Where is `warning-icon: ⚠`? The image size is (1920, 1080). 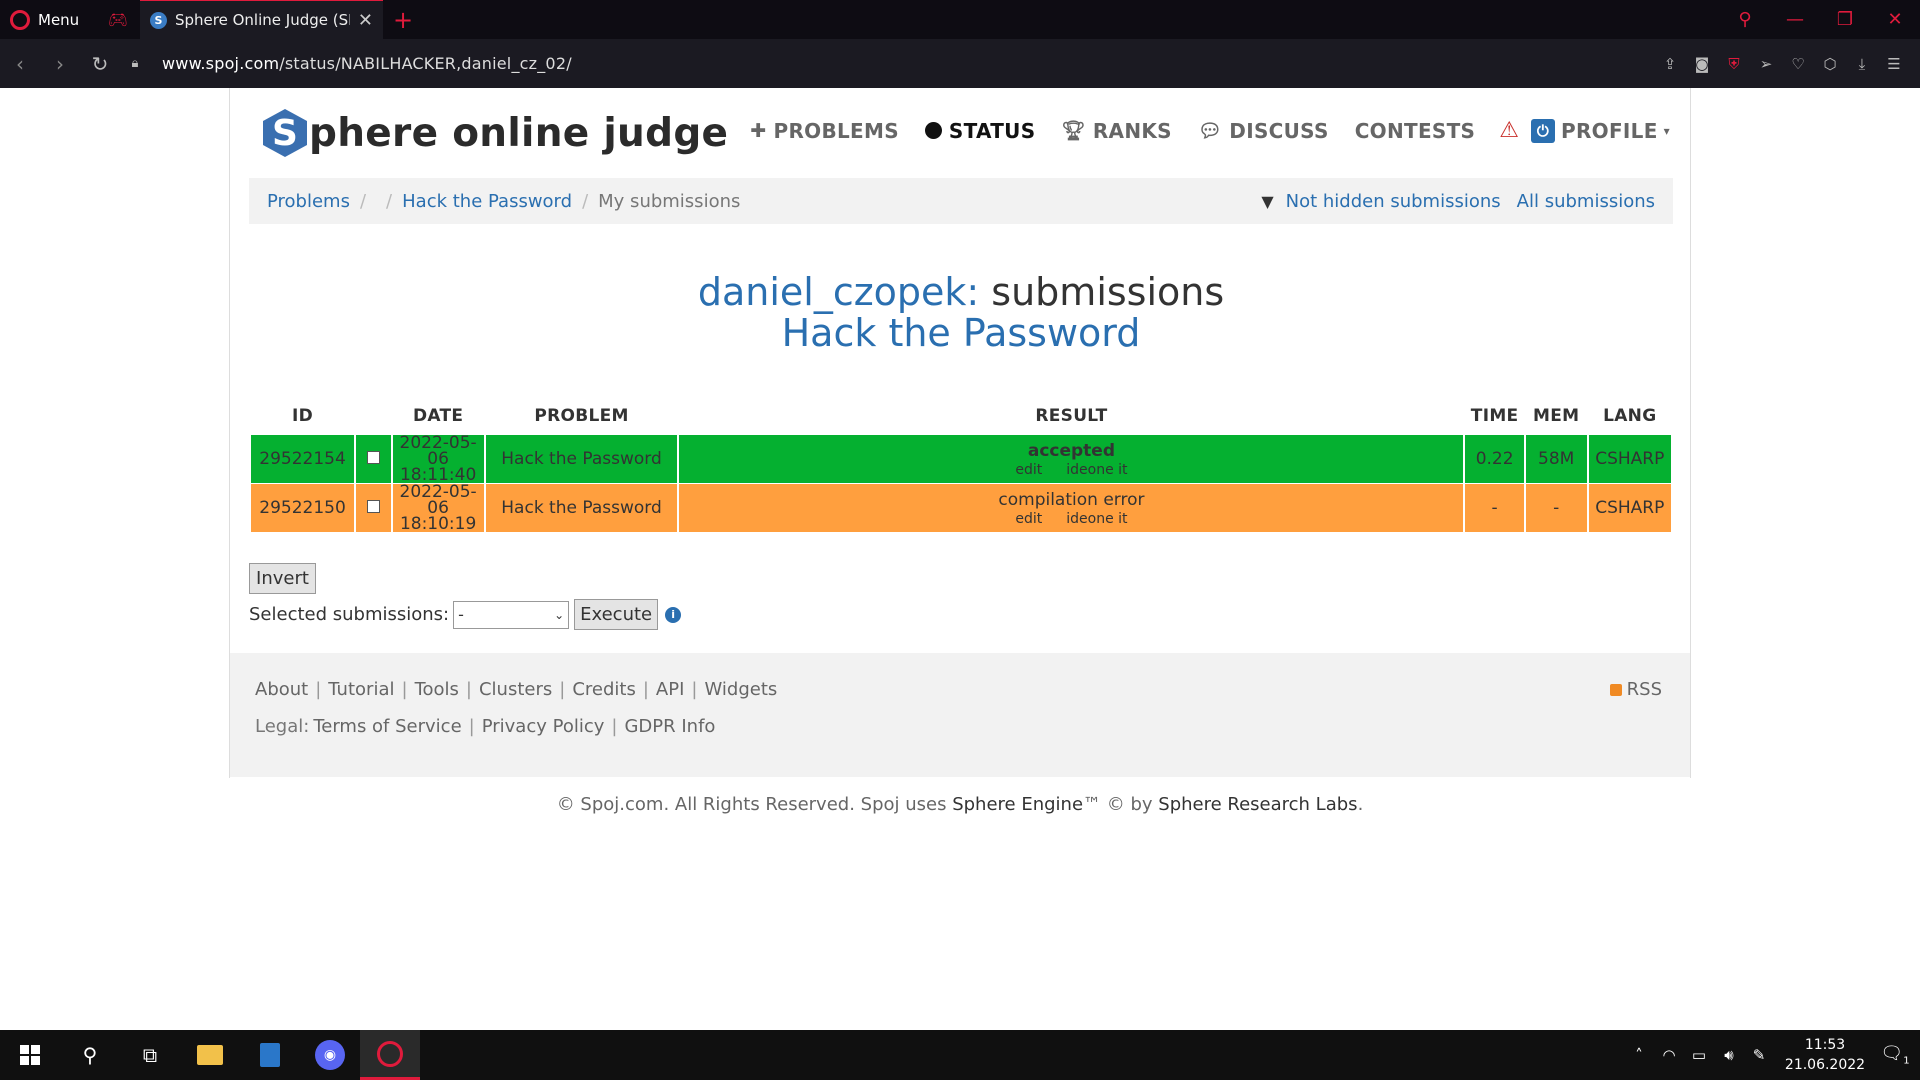
warning-icon: ⚠ is located at coordinates (1509, 130).